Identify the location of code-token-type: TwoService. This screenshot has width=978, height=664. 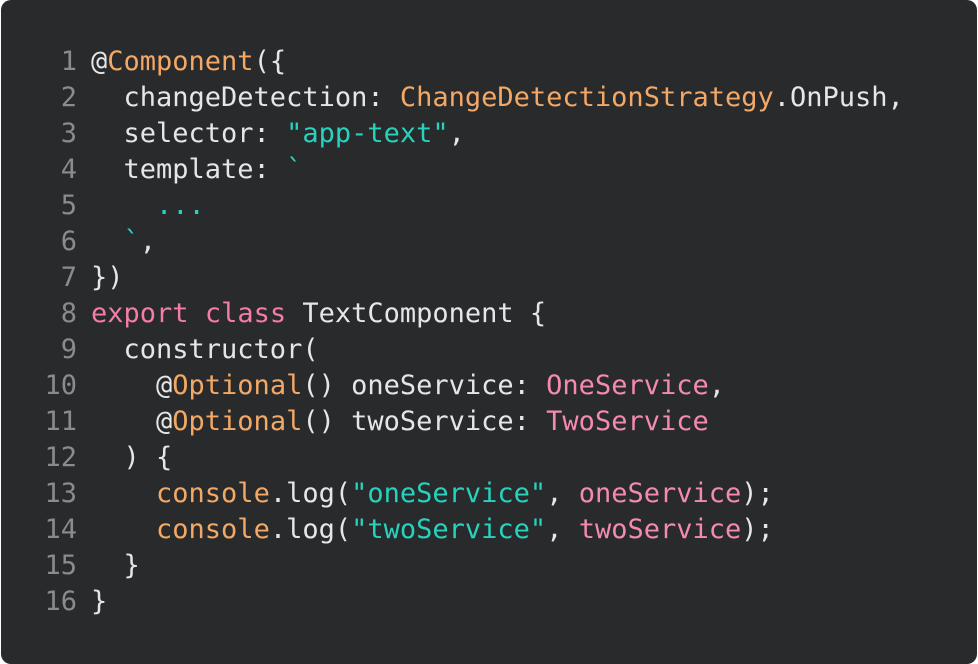
(627, 421).